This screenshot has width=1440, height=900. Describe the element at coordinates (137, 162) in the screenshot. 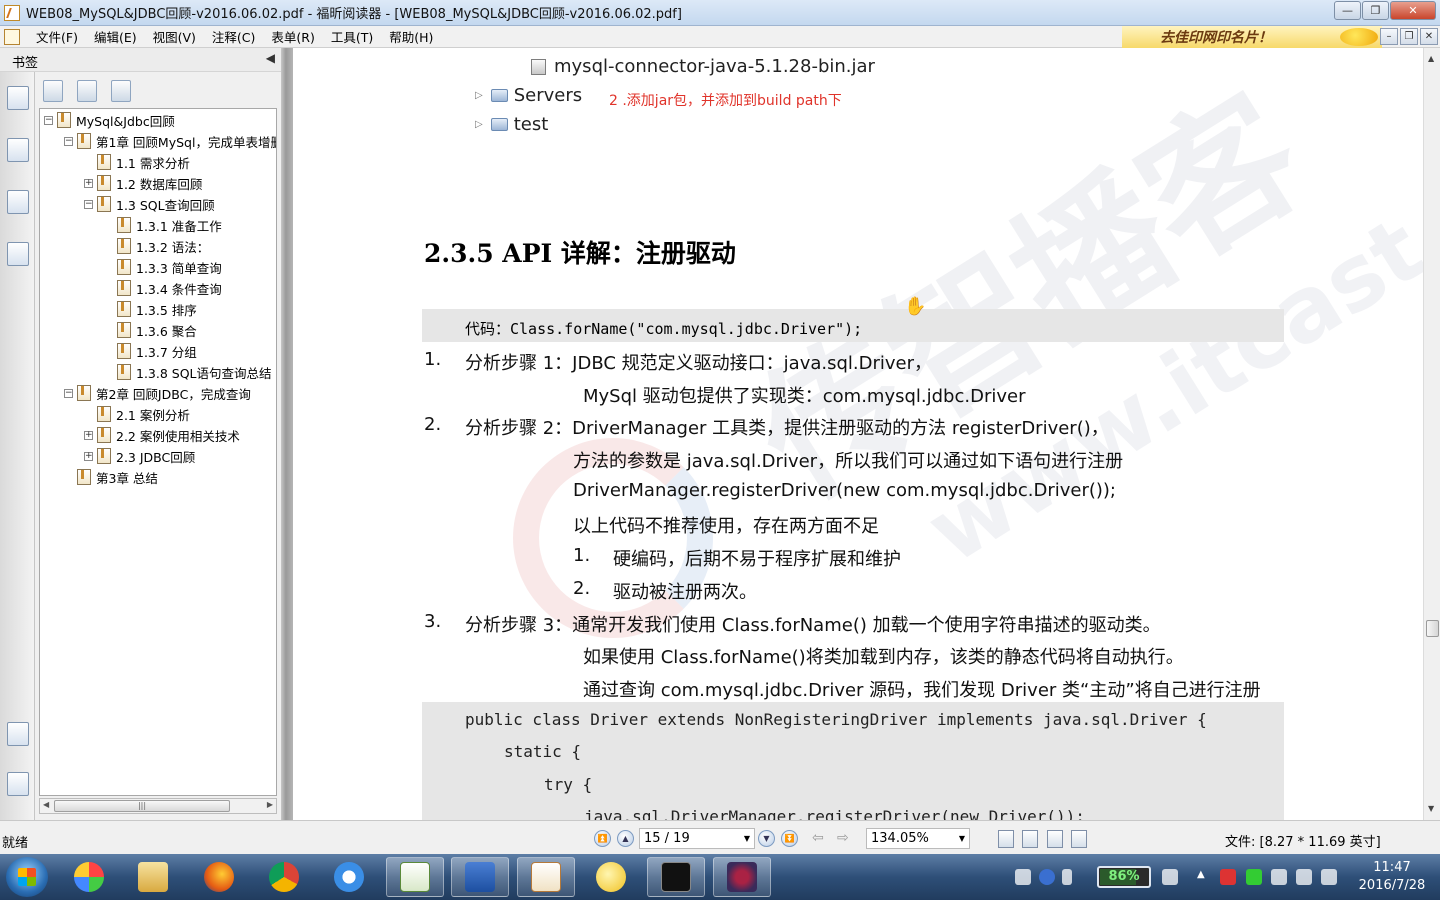

I see `tree-node-1-1: 1.1 需求分析` at that location.